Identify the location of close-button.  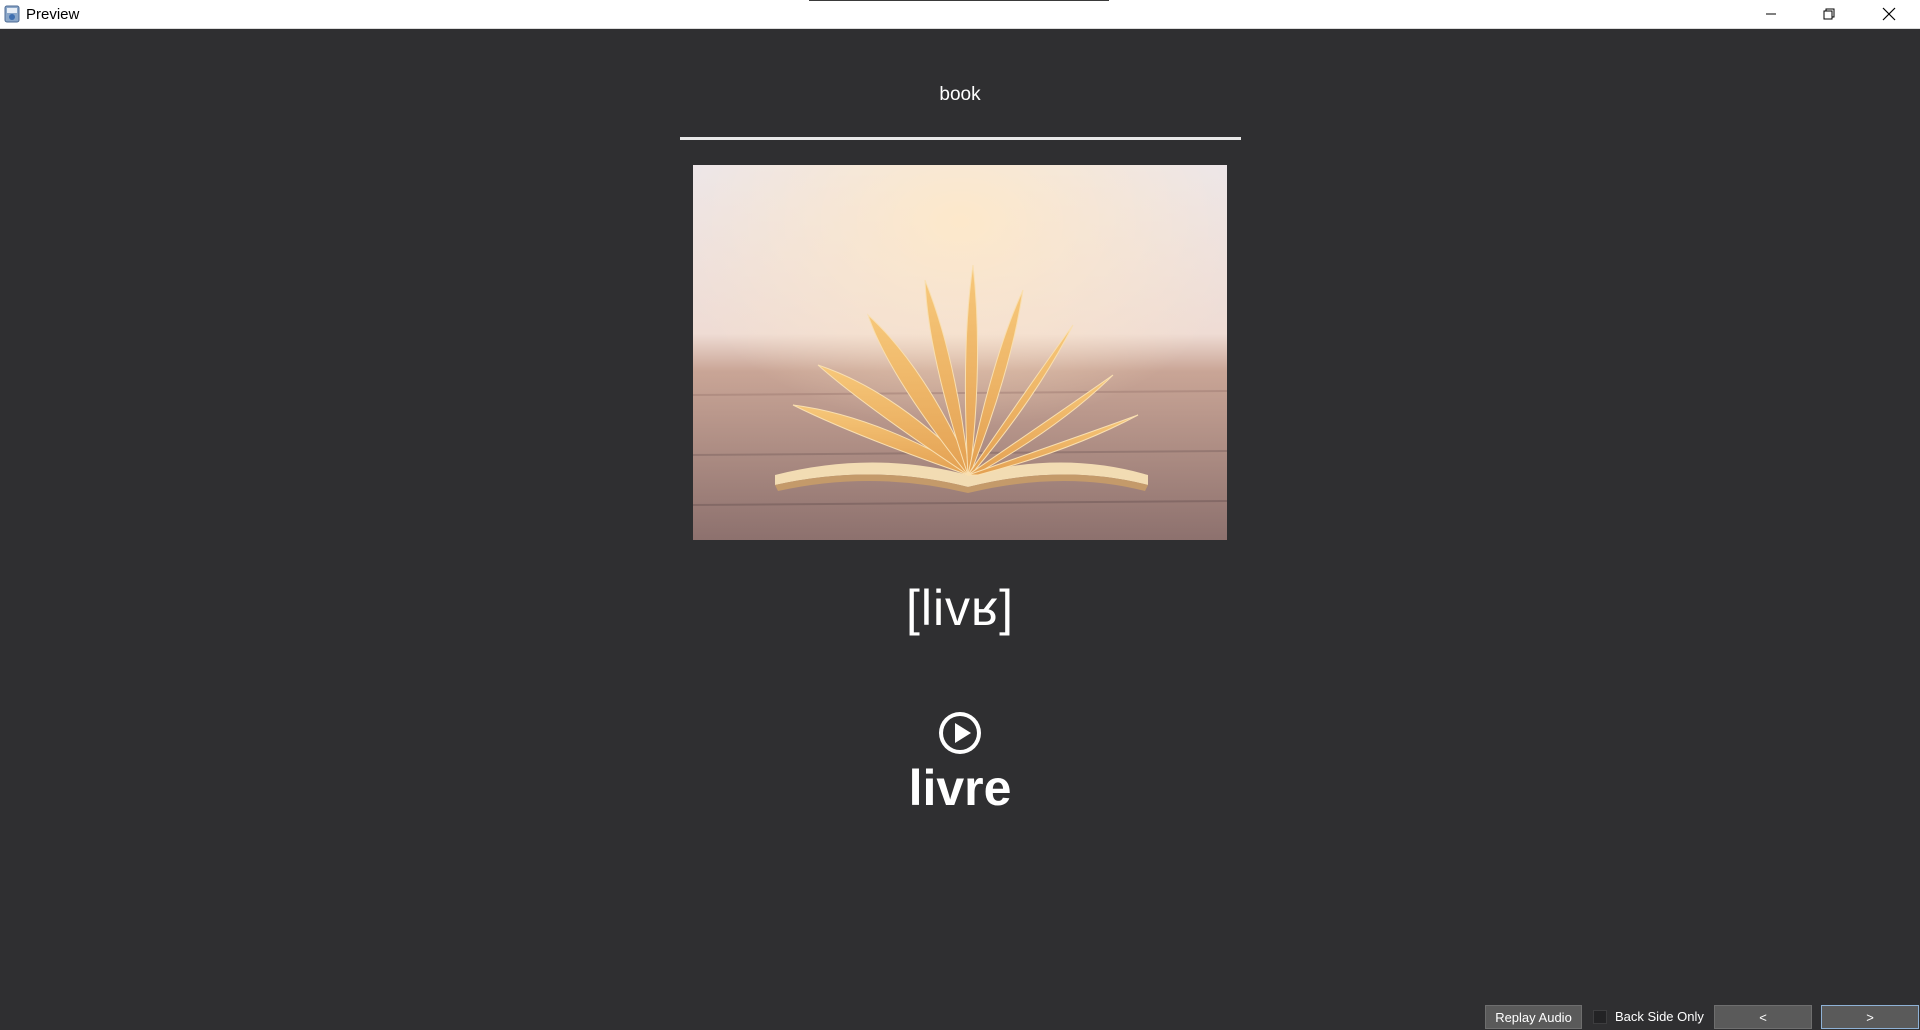
(1889, 14).